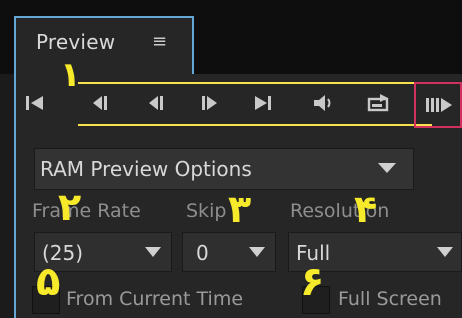  Describe the element at coordinates (387, 168) in the screenshot. I see `chevron-down-icon` at that location.